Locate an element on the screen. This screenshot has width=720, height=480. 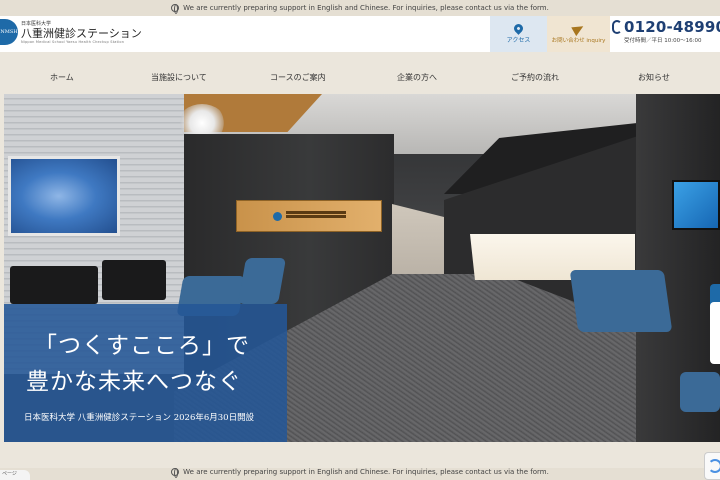
logo-facility-name: 八重洲健診ステーション is located at coordinates (81, 33).